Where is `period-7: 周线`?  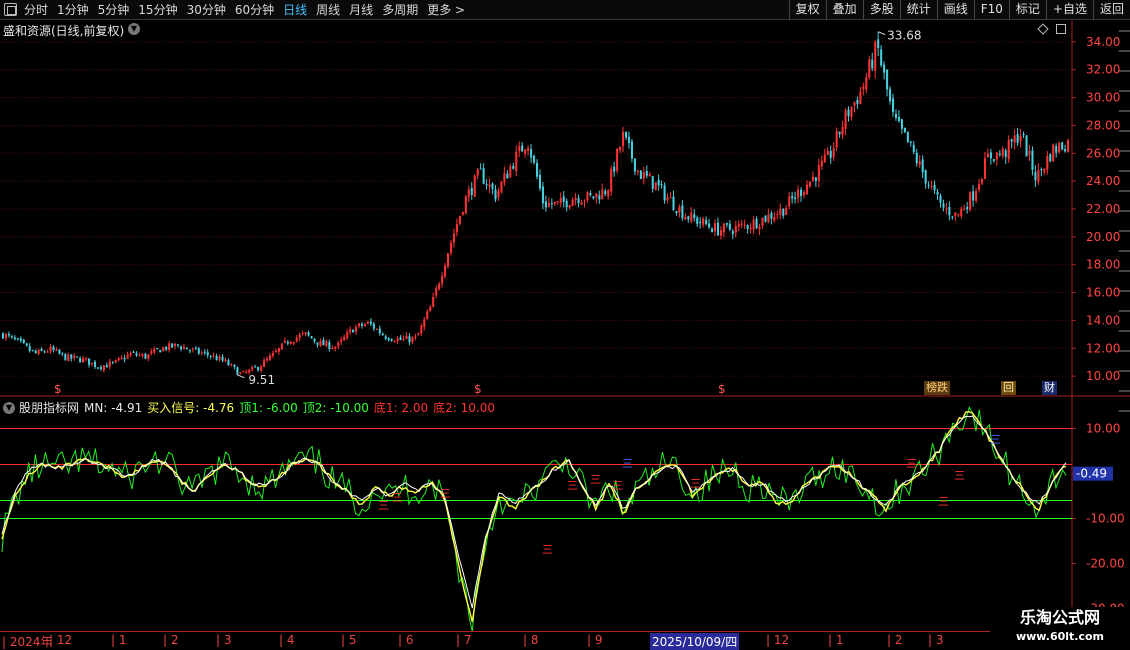 period-7: 周线 is located at coordinates (328, 10).